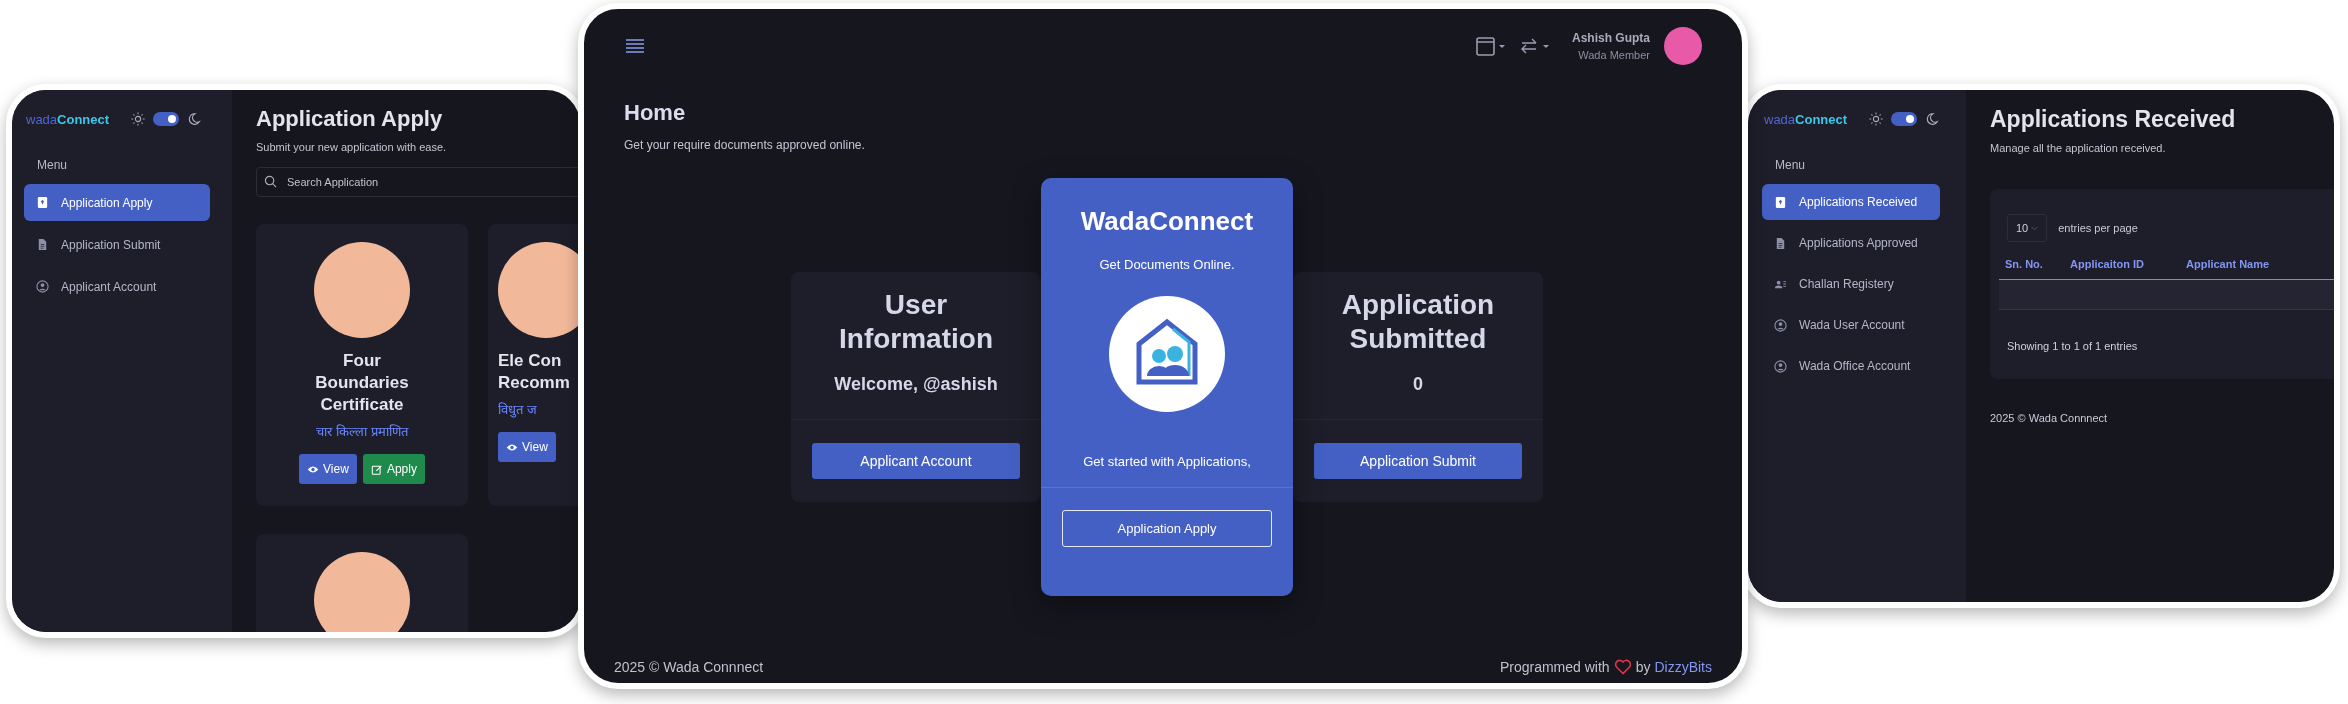 The height and width of the screenshot is (704, 2348). I want to click on page-size-label: entries per page, so click(2098, 228).